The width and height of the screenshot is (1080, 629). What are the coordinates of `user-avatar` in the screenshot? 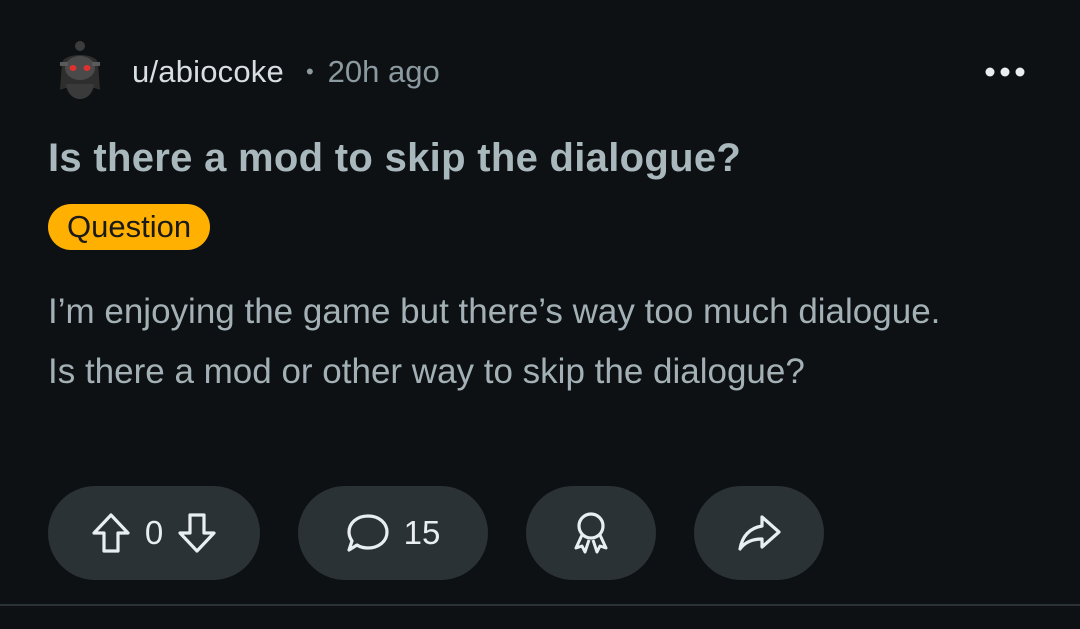 It's located at (80, 72).